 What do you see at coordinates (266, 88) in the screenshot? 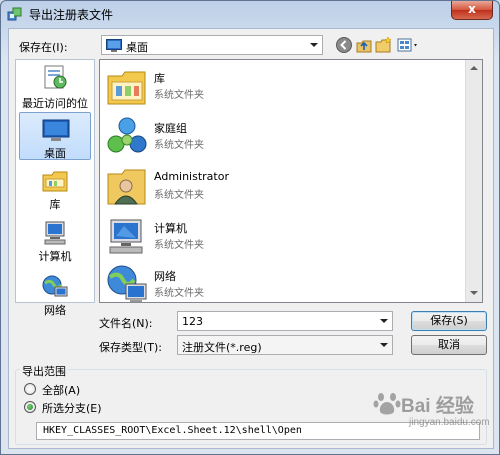
I see `list-item: 库 系统文件夹` at bounding box center [266, 88].